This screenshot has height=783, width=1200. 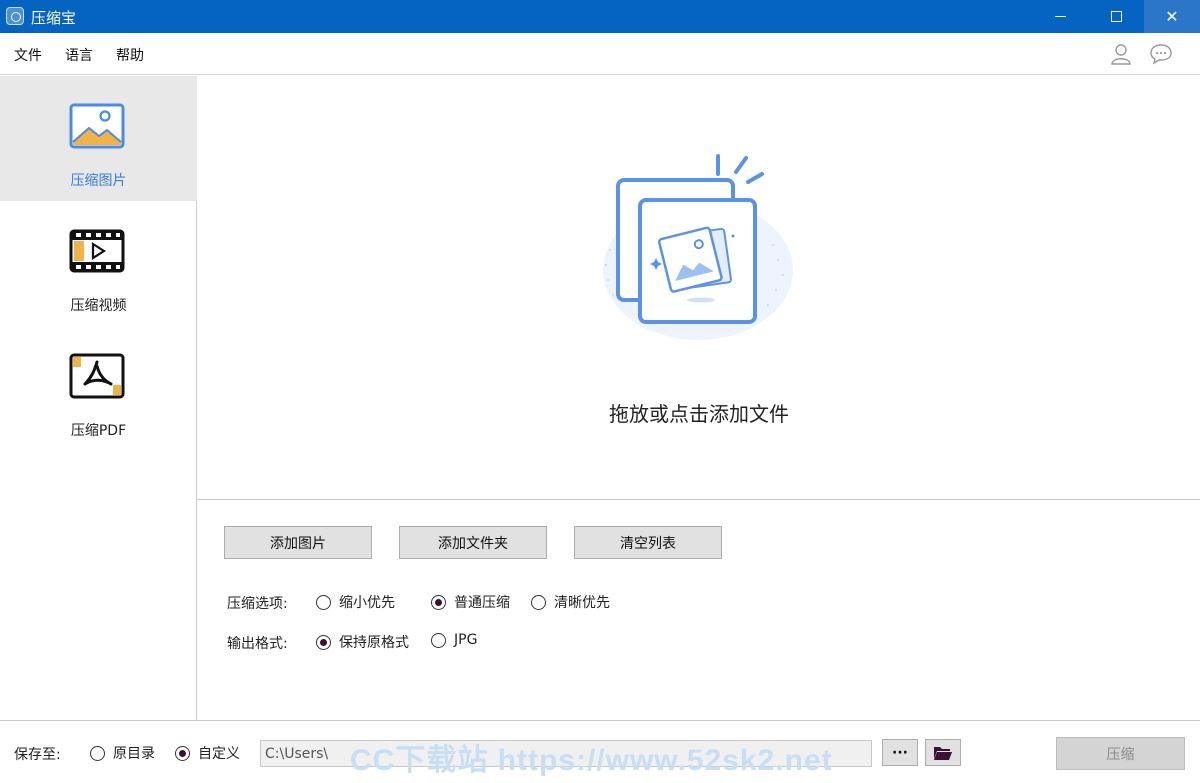 I want to click on radio-quality-priority: 清晰优先, so click(x=570, y=602).